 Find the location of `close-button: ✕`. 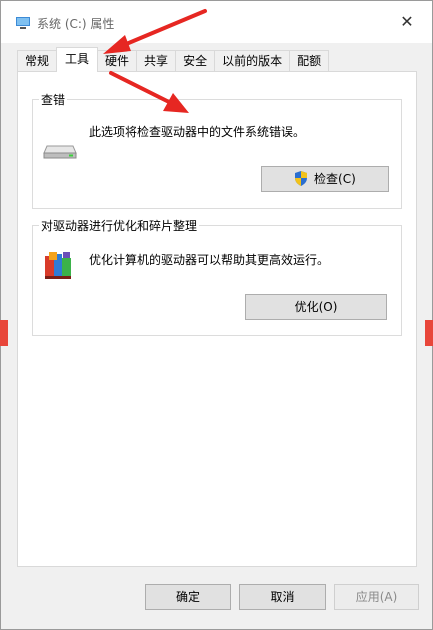

close-button: ✕ is located at coordinates (407, 22).